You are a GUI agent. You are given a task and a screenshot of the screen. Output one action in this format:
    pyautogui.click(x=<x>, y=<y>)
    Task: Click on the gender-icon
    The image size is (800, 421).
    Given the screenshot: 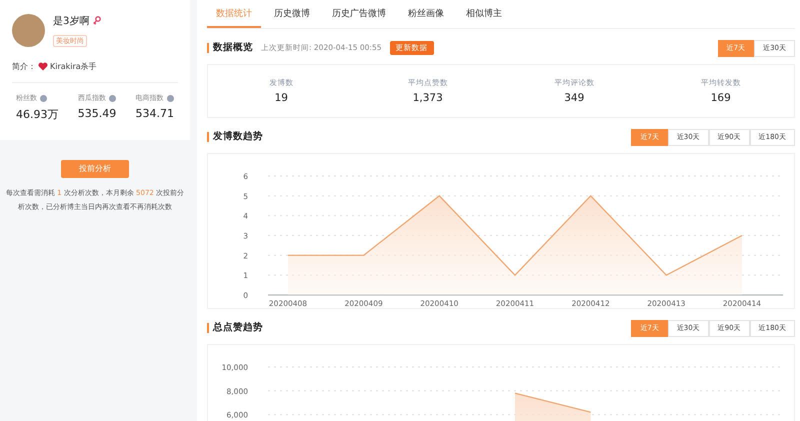 What is the action you would take?
    pyautogui.click(x=97, y=21)
    